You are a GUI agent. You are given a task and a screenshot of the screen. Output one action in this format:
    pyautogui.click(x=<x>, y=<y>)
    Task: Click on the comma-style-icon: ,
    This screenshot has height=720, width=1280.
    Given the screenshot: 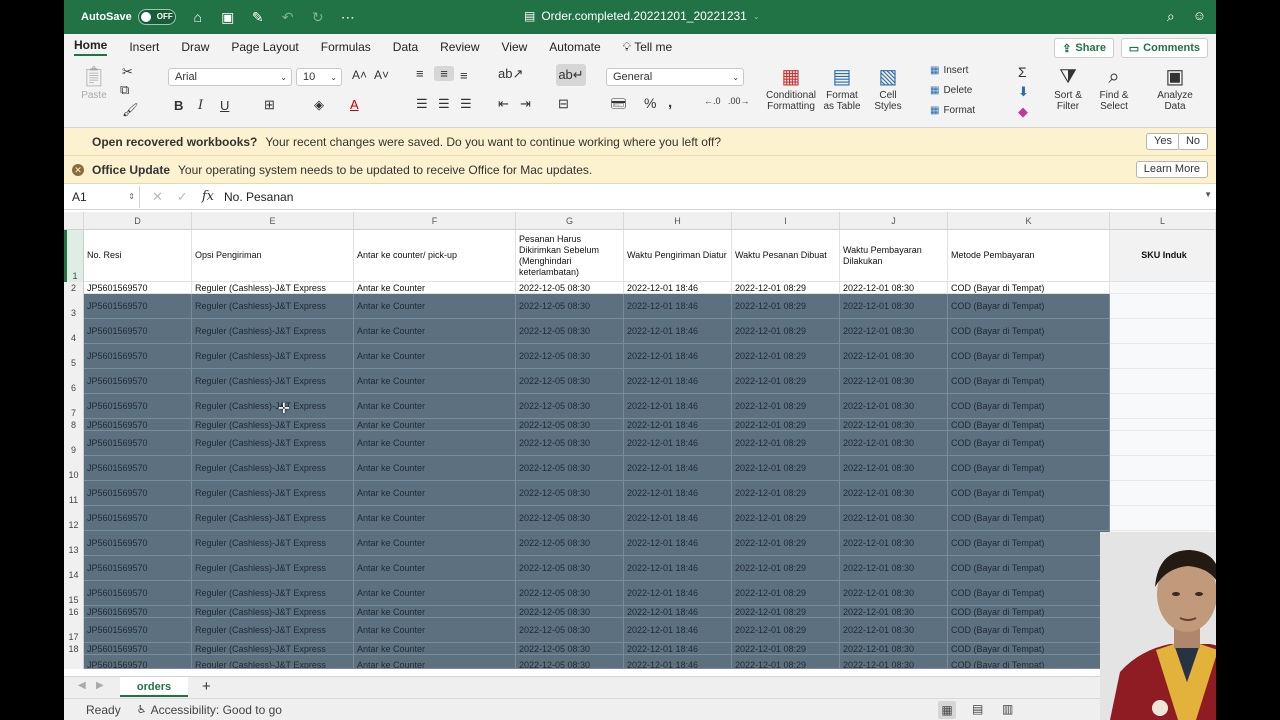 What is the action you would take?
    pyautogui.click(x=670, y=102)
    